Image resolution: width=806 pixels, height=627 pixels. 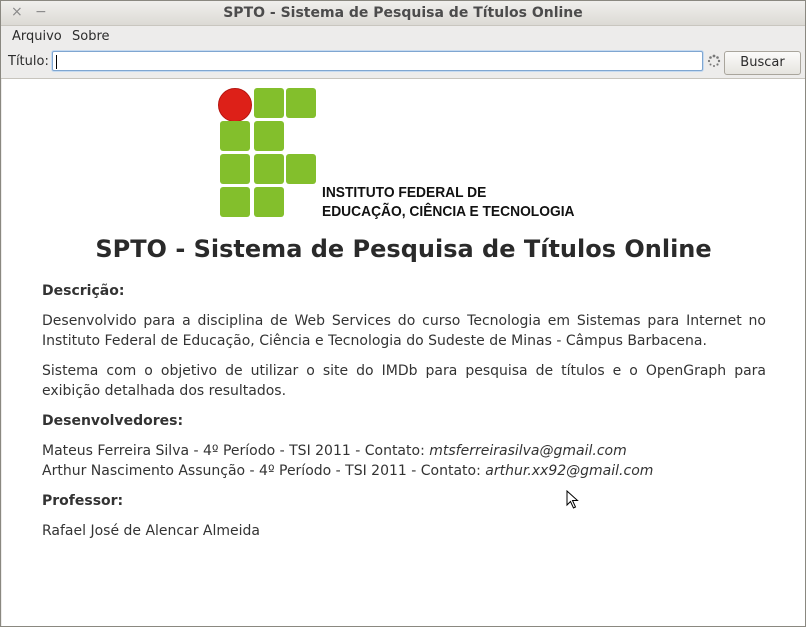 What do you see at coordinates (403, 37) in the screenshot?
I see `menu-bar: Arquivo Sobre` at bounding box center [403, 37].